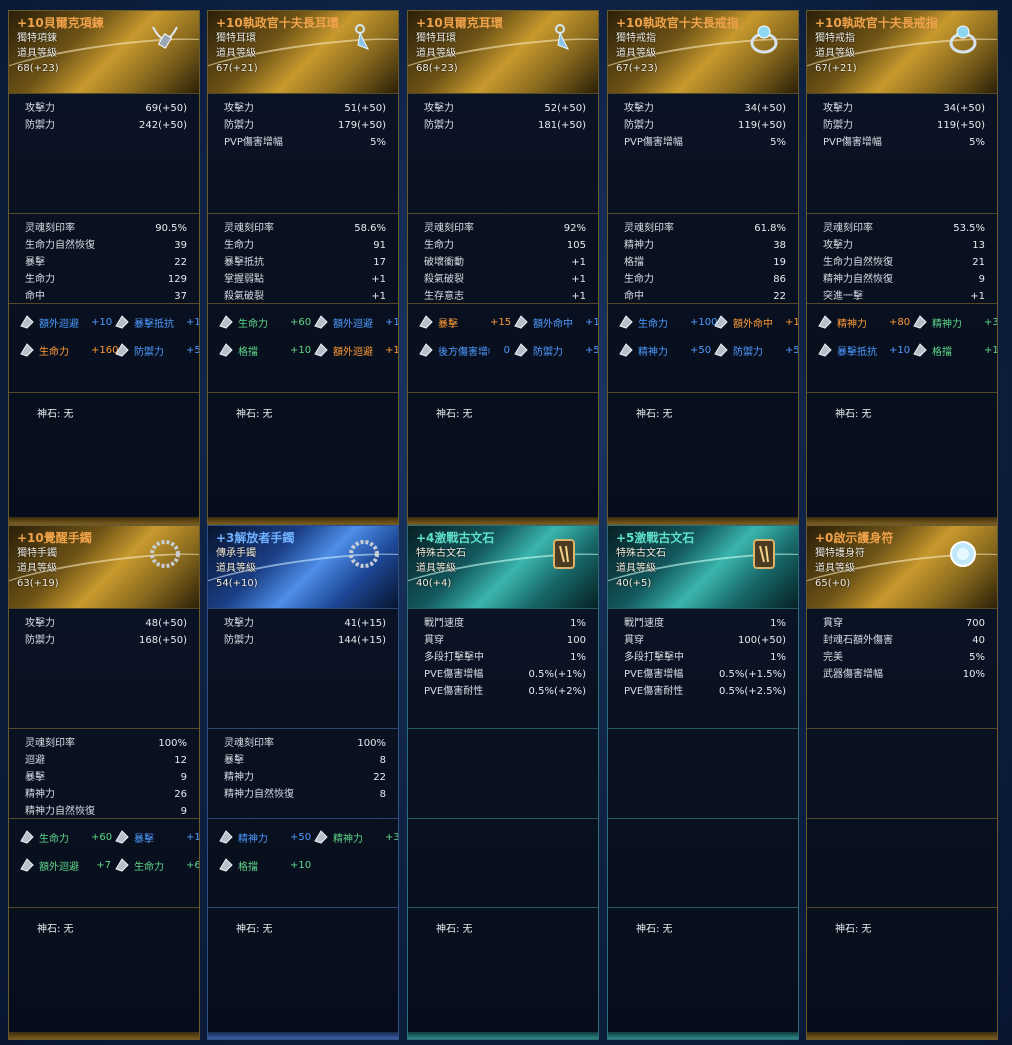 Image resolution: width=1012 pixels, height=1045 pixels. What do you see at coordinates (838, 245) in the screenshot?
I see `stat-name: 攻擊力` at bounding box center [838, 245].